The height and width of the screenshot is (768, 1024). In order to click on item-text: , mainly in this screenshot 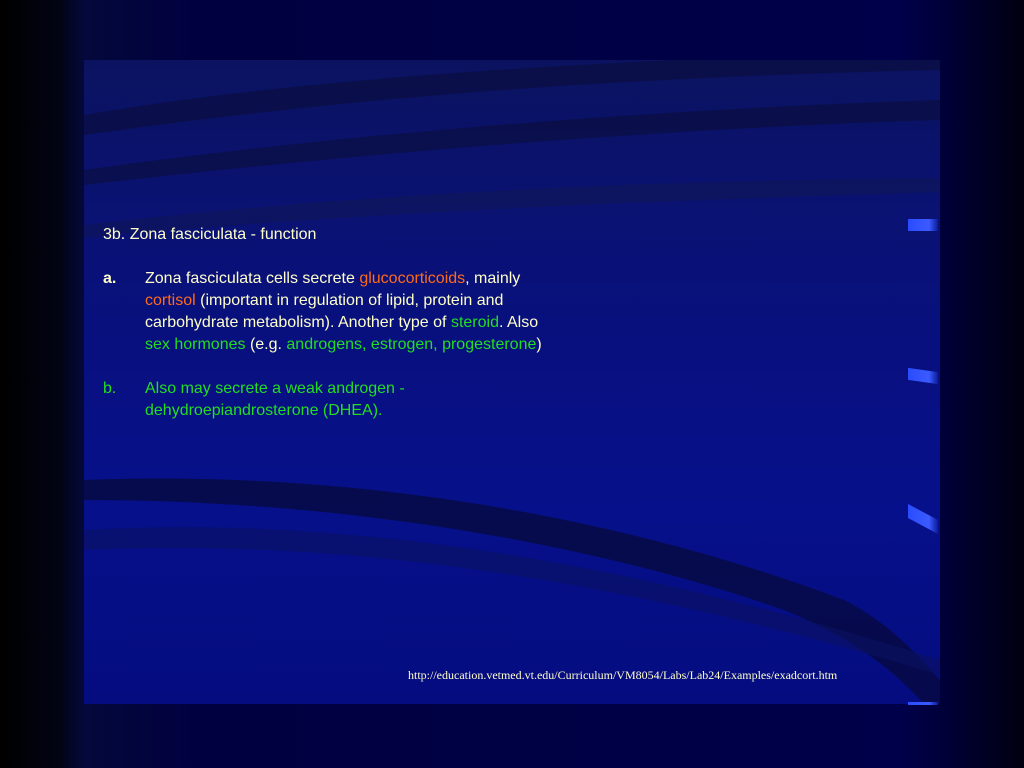, I will do `click(493, 278)`.